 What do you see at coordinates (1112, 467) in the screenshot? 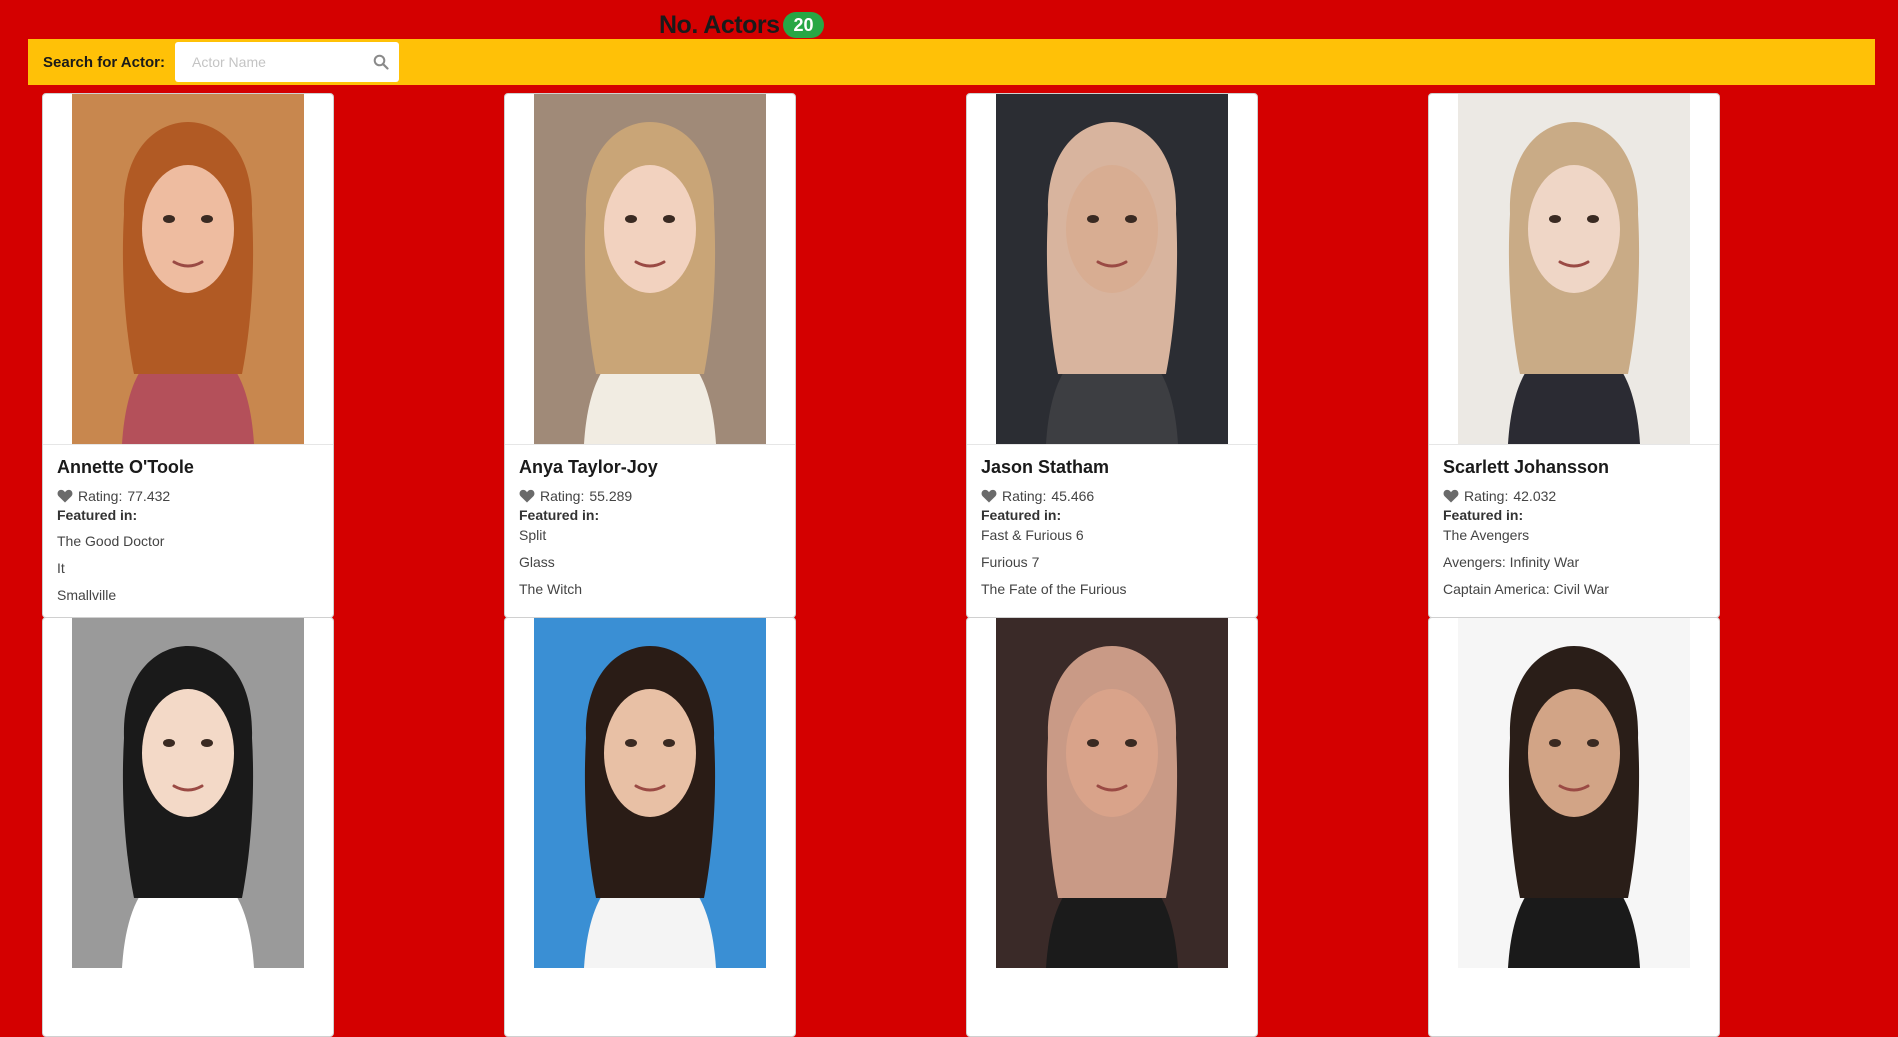
I see `actor-name: Jason Statham` at bounding box center [1112, 467].